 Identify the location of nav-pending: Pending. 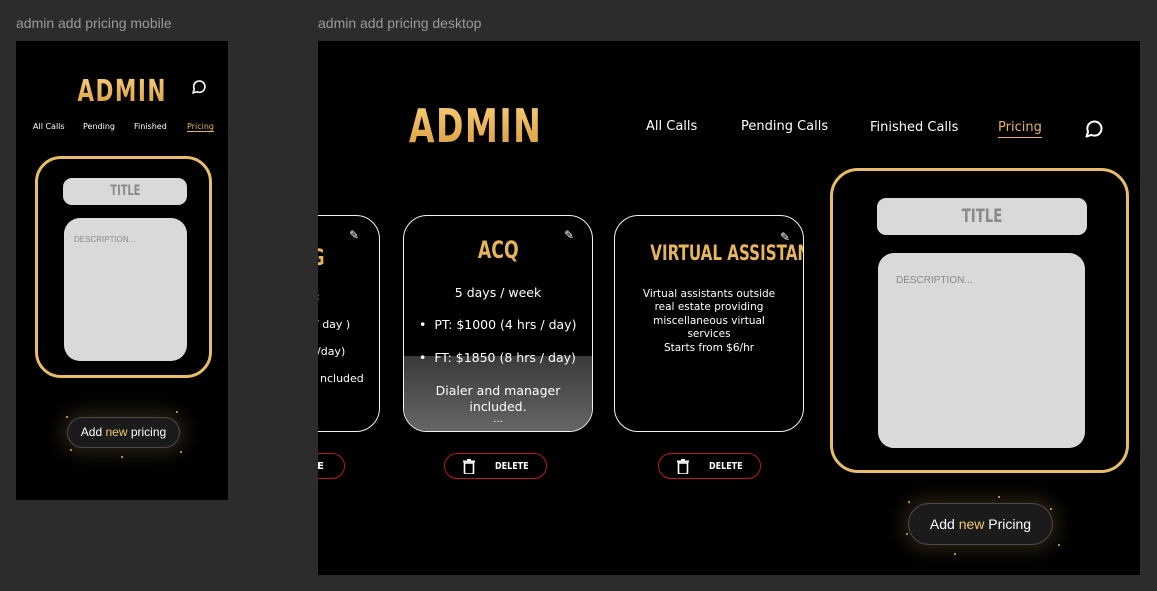
(99, 126).